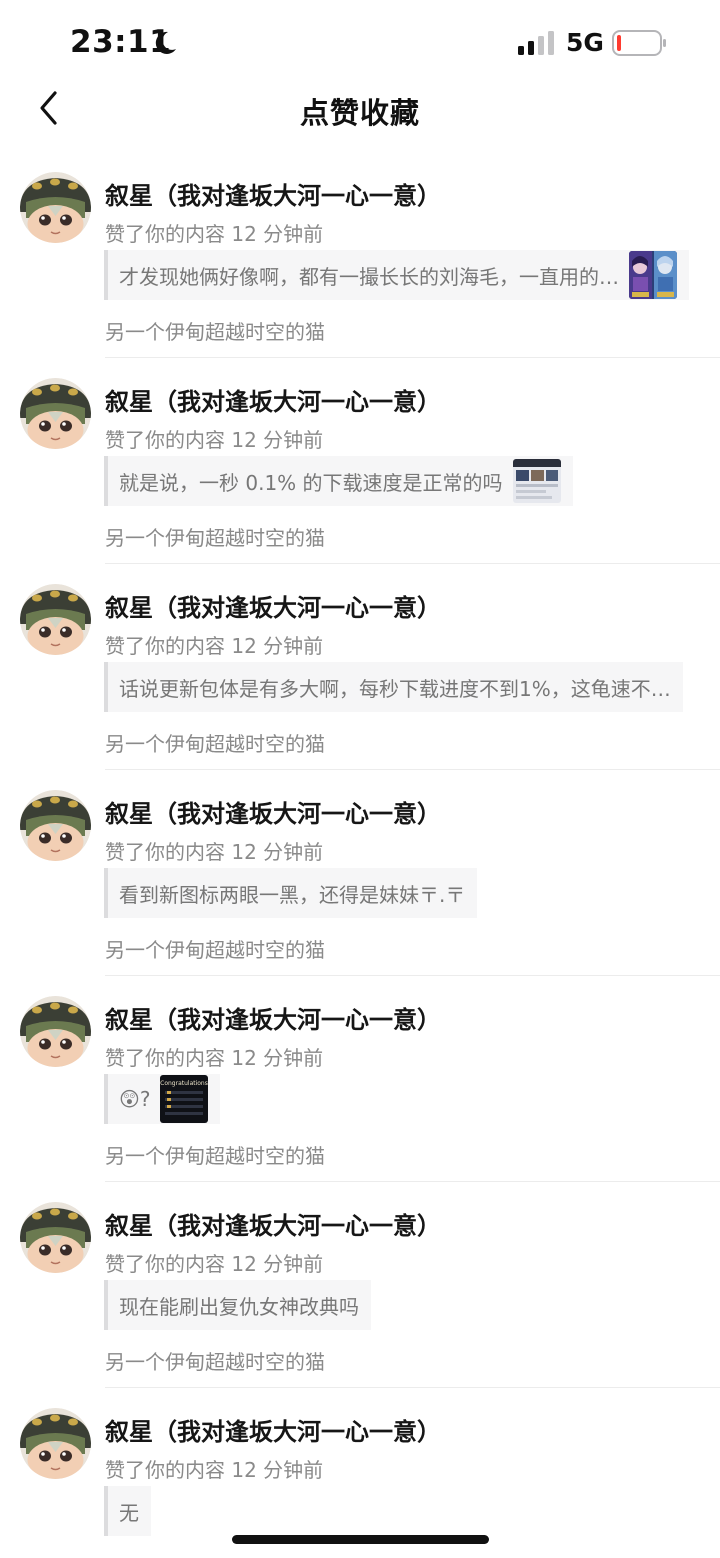  Describe the element at coordinates (311, 482) in the screenshot. I see `quoted-content-text: 就是说，一秒 0.1% 的下载速度是正常的吗` at that location.